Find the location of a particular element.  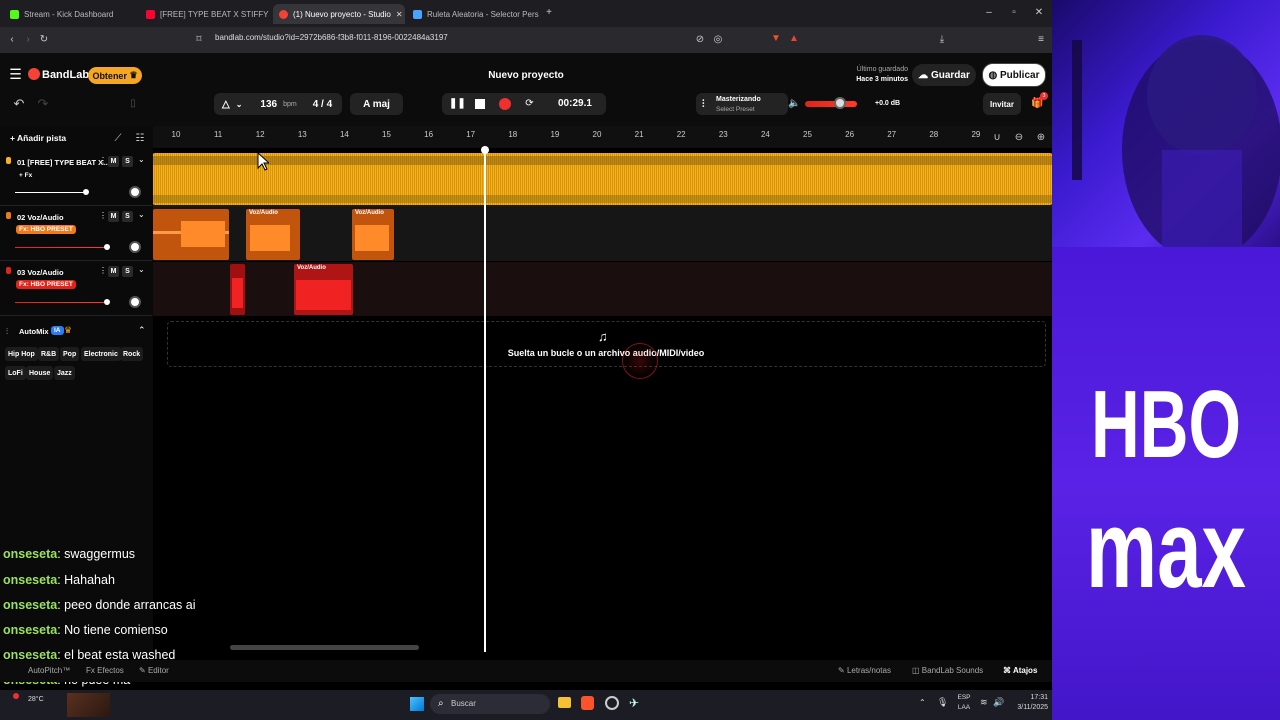

extension-icon: ⊘ is located at coordinates (700, 40).